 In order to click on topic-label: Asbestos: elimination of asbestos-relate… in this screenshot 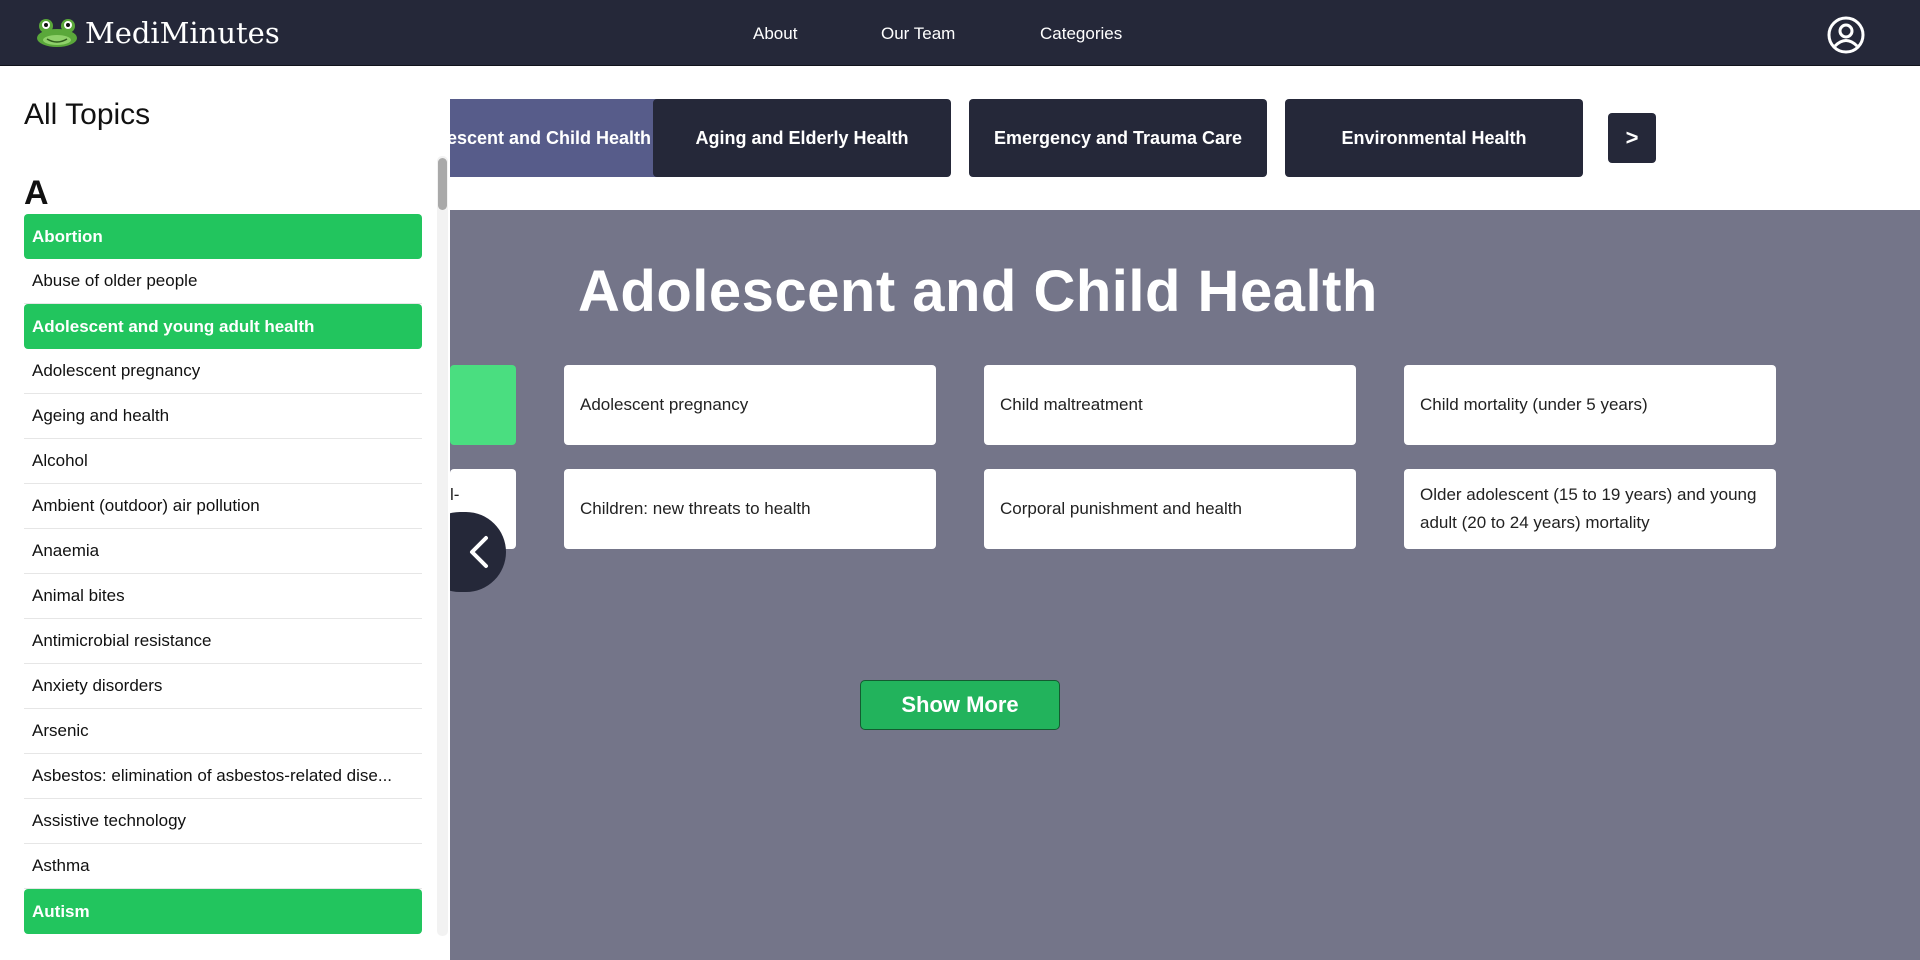, I will do `click(212, 775)`.